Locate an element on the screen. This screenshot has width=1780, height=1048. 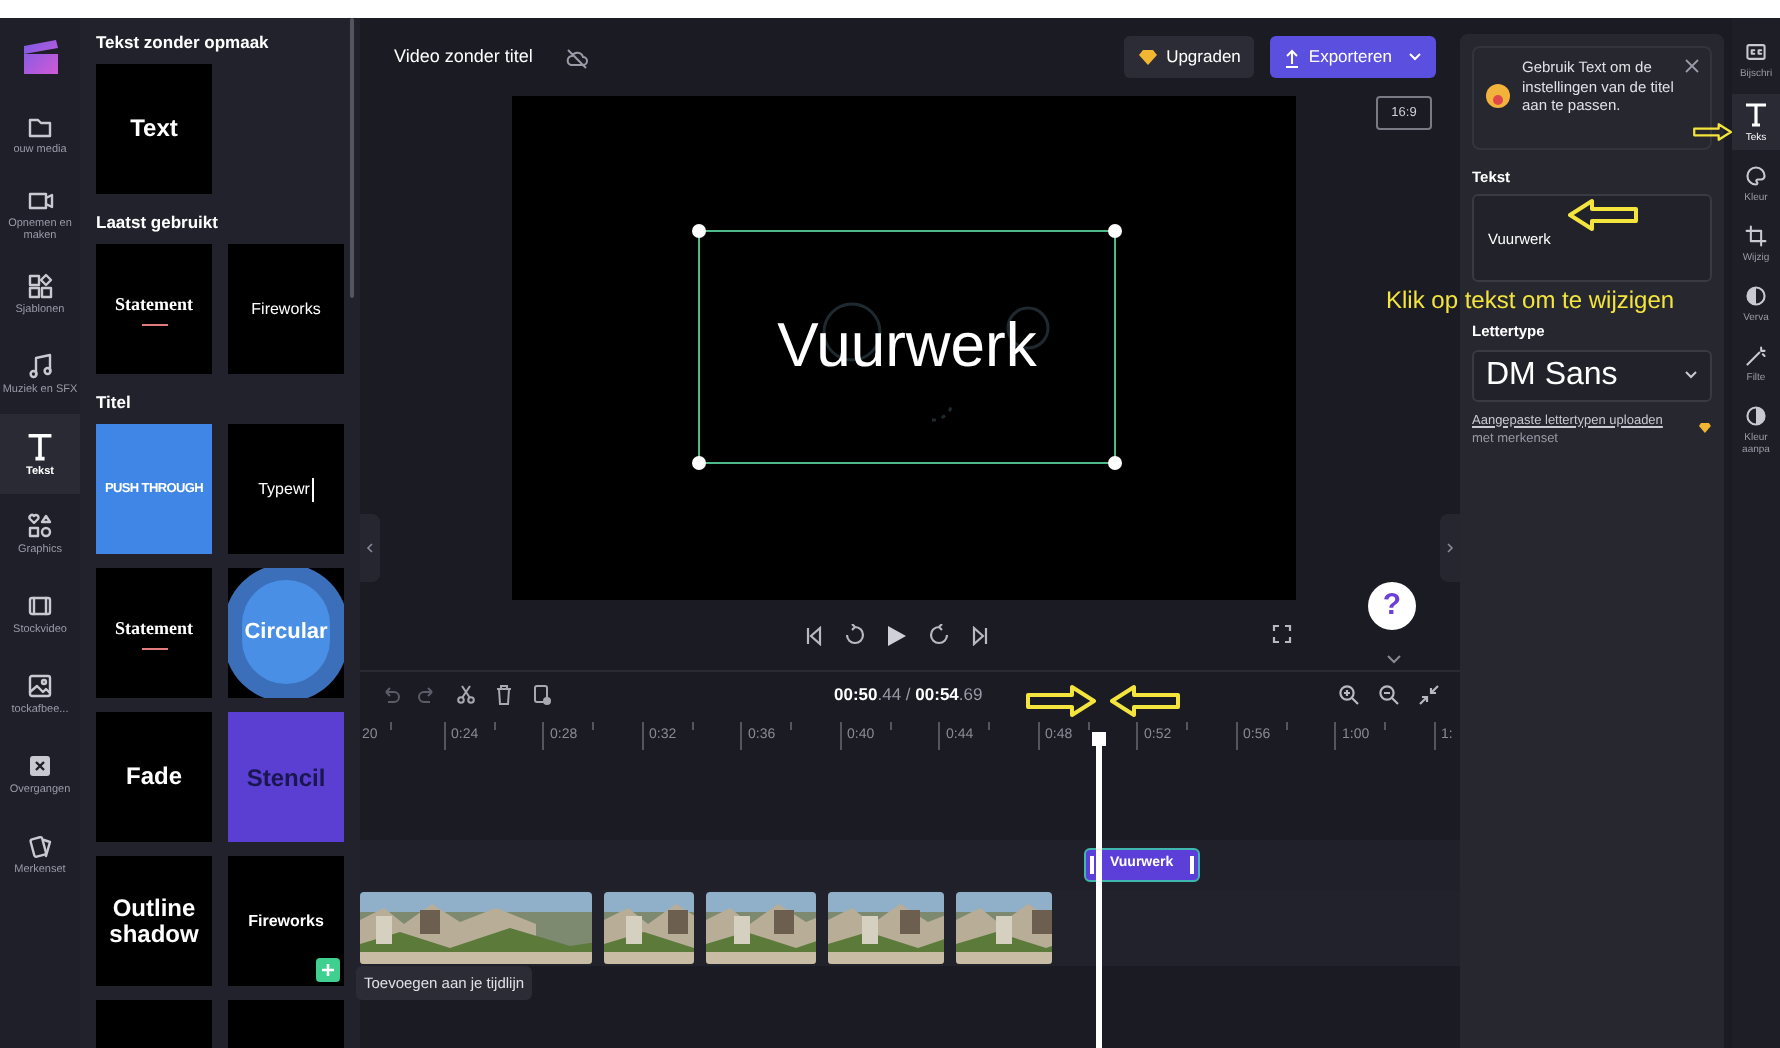
cloud-off-icon is located at coordinates (576, 57).